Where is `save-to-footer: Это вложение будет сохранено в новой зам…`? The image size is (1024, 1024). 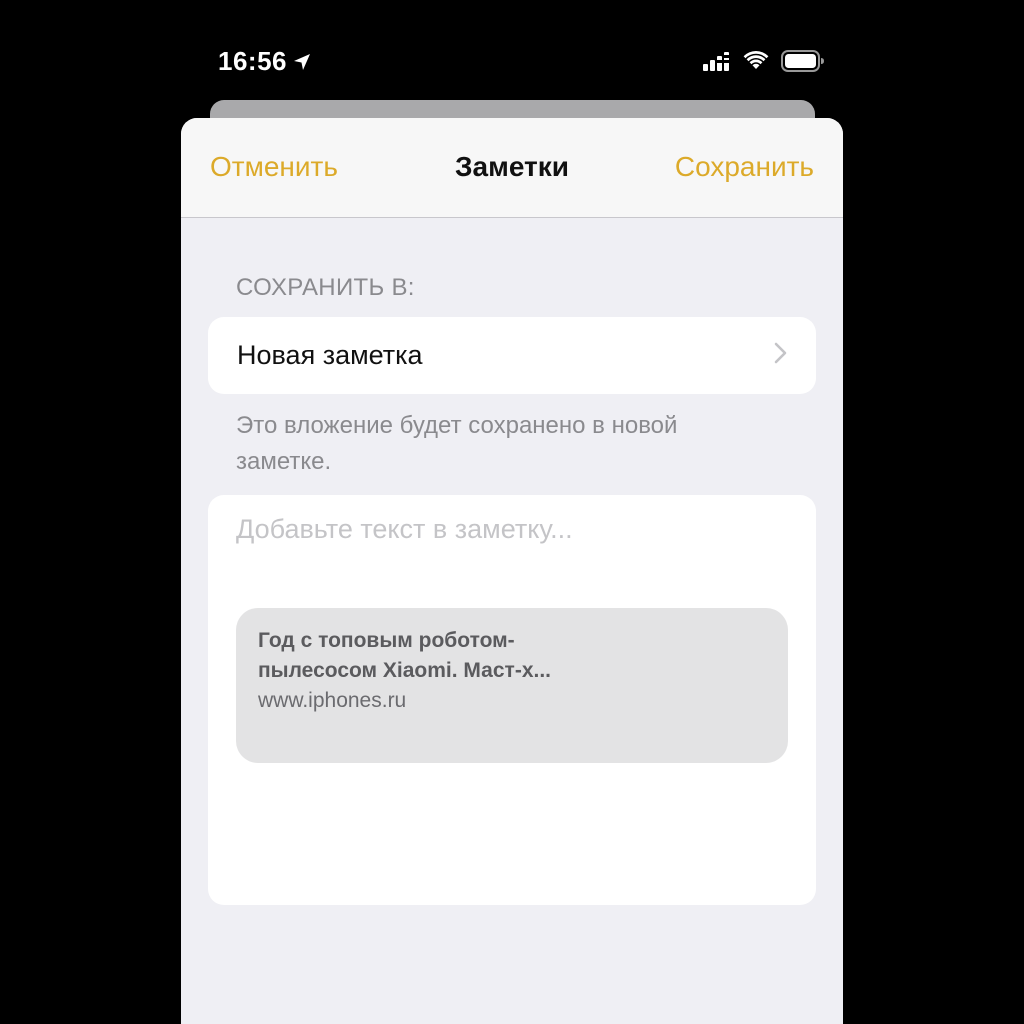
save-to-footer: Это вложение будет сохранено в новой зам… is located at coordinates (457, 443).